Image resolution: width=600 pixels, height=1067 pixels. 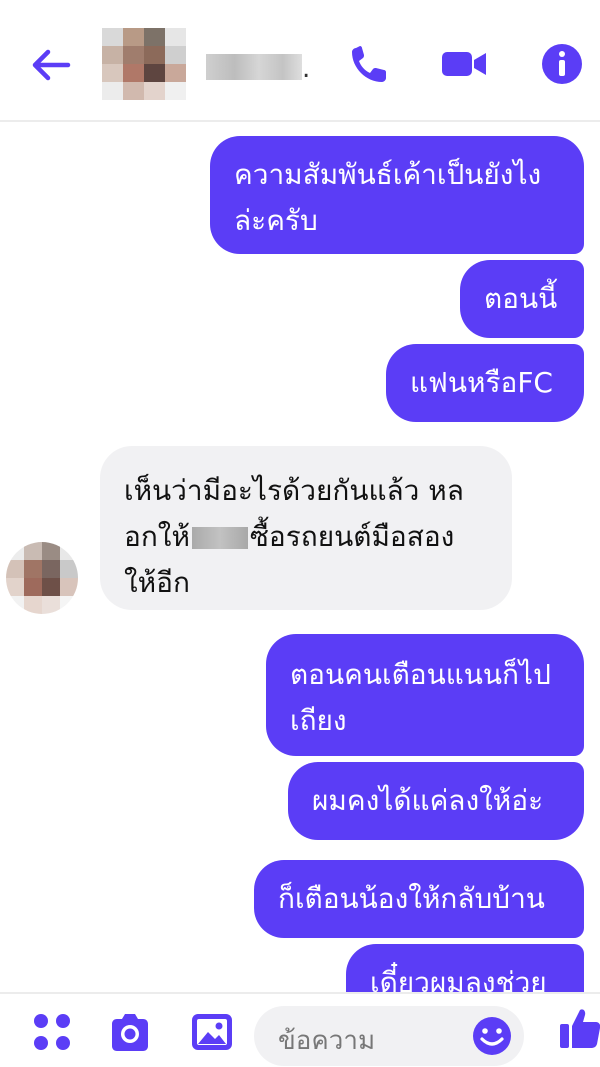 I want to click on gallery-button, so click(x=212, y=1032).